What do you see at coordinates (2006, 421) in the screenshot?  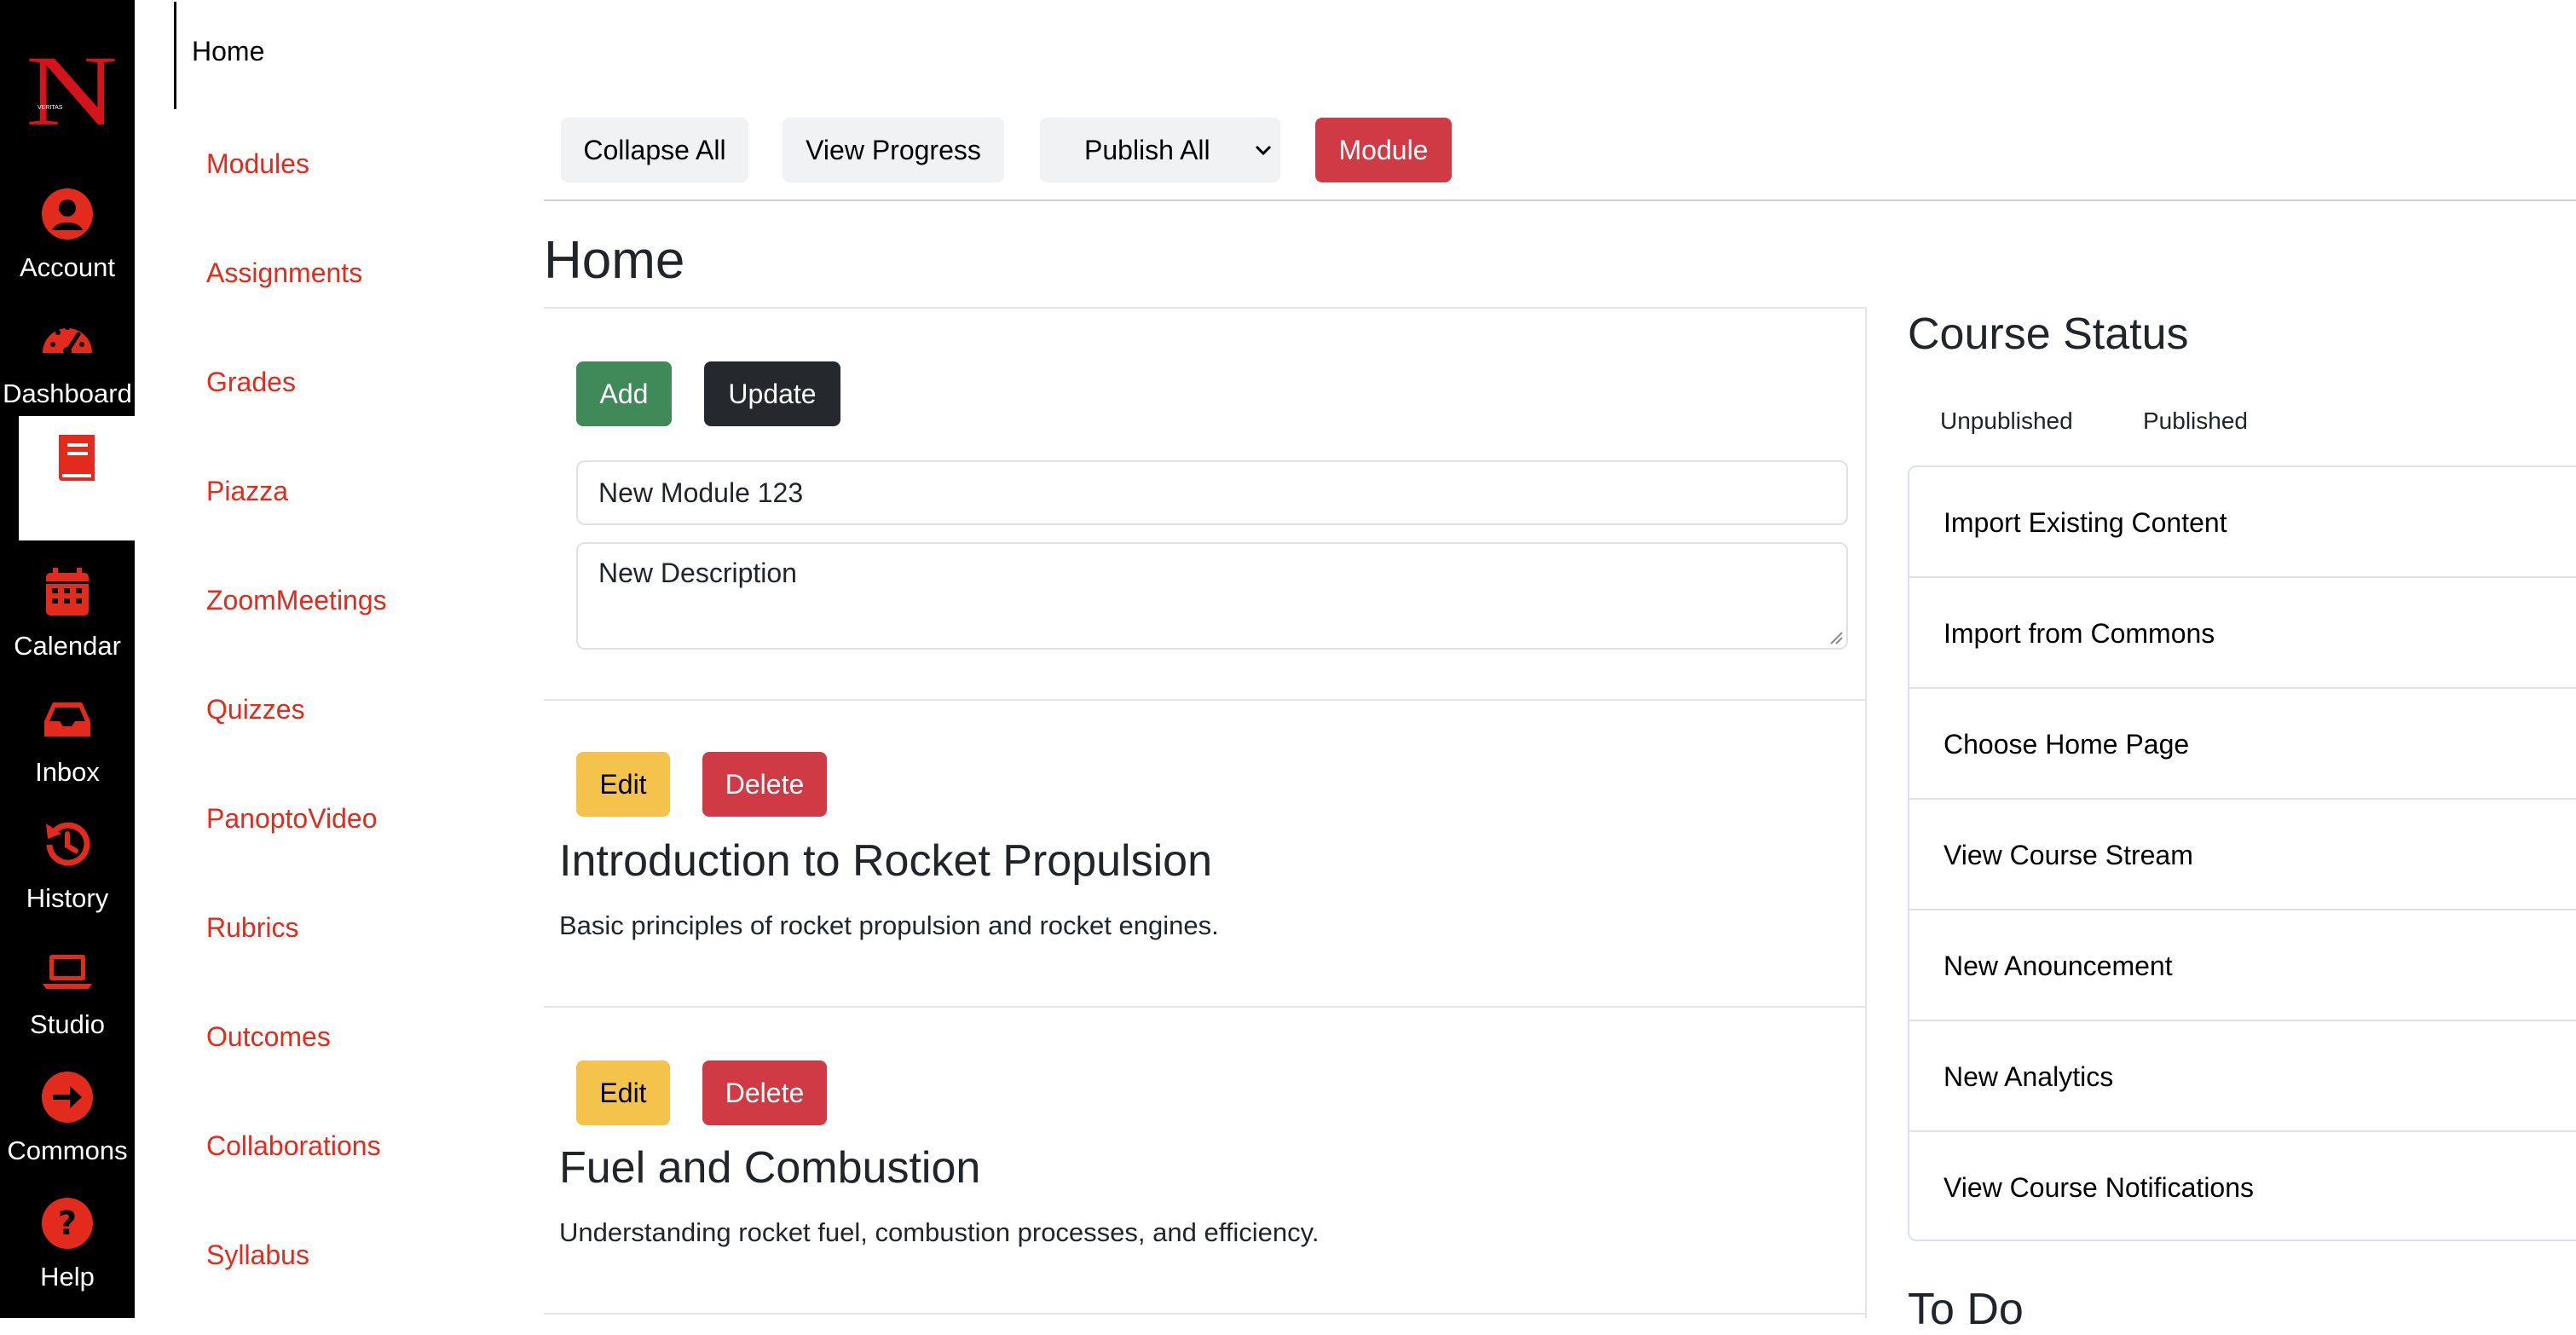 I see `unpublished-button: Unpublished` at bounding box center [2006, 421].